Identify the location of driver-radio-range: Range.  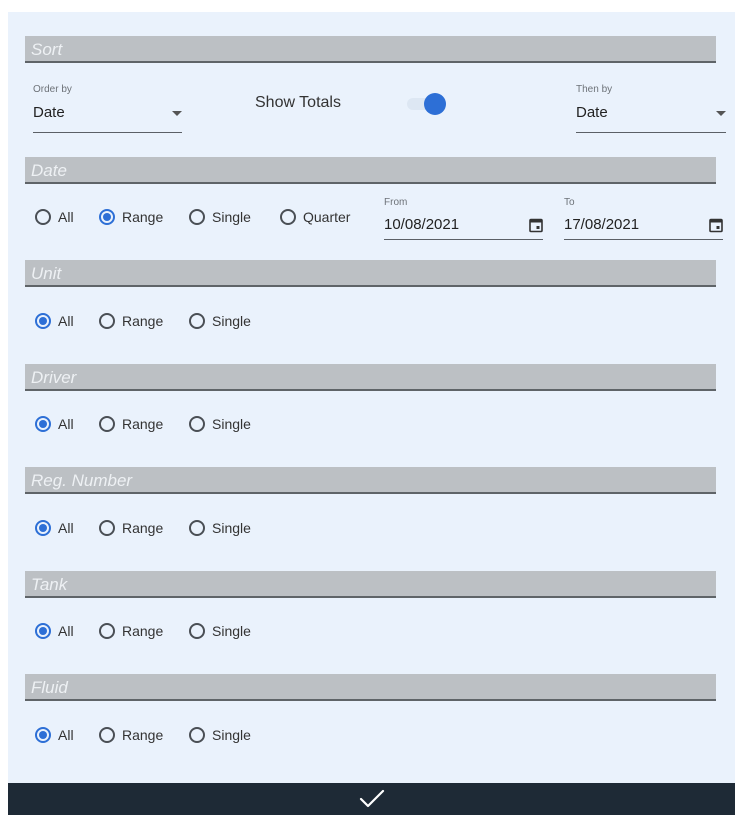
(131, 424).